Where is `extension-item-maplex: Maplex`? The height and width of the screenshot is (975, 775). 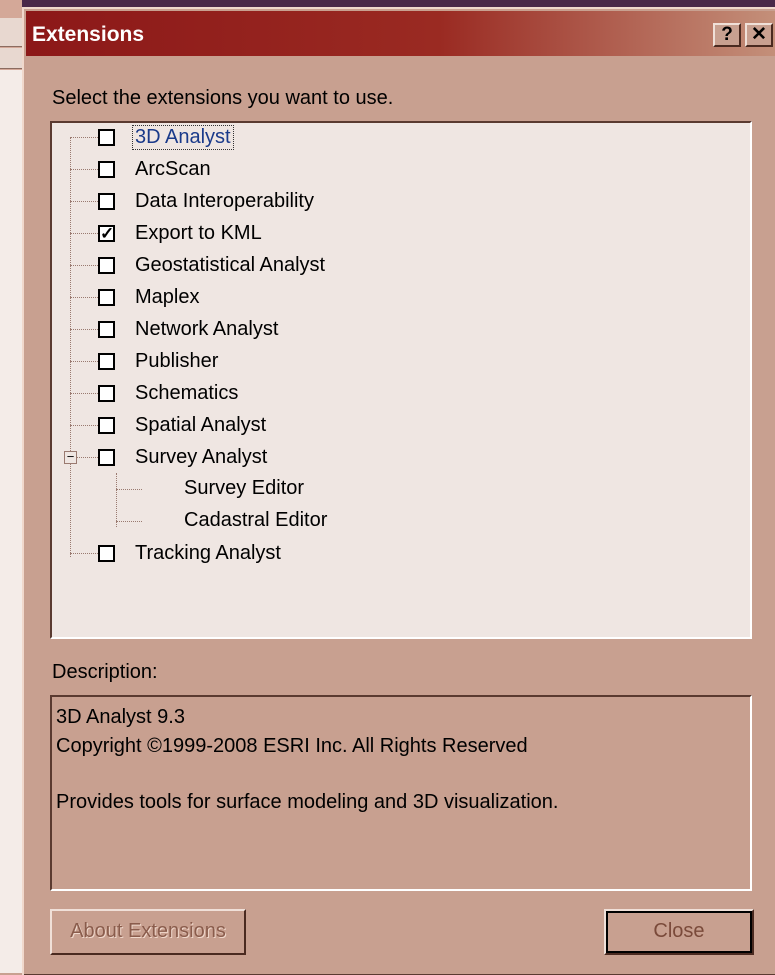
extension-item-maplex: Maplex is located at coordinates (149, 297).